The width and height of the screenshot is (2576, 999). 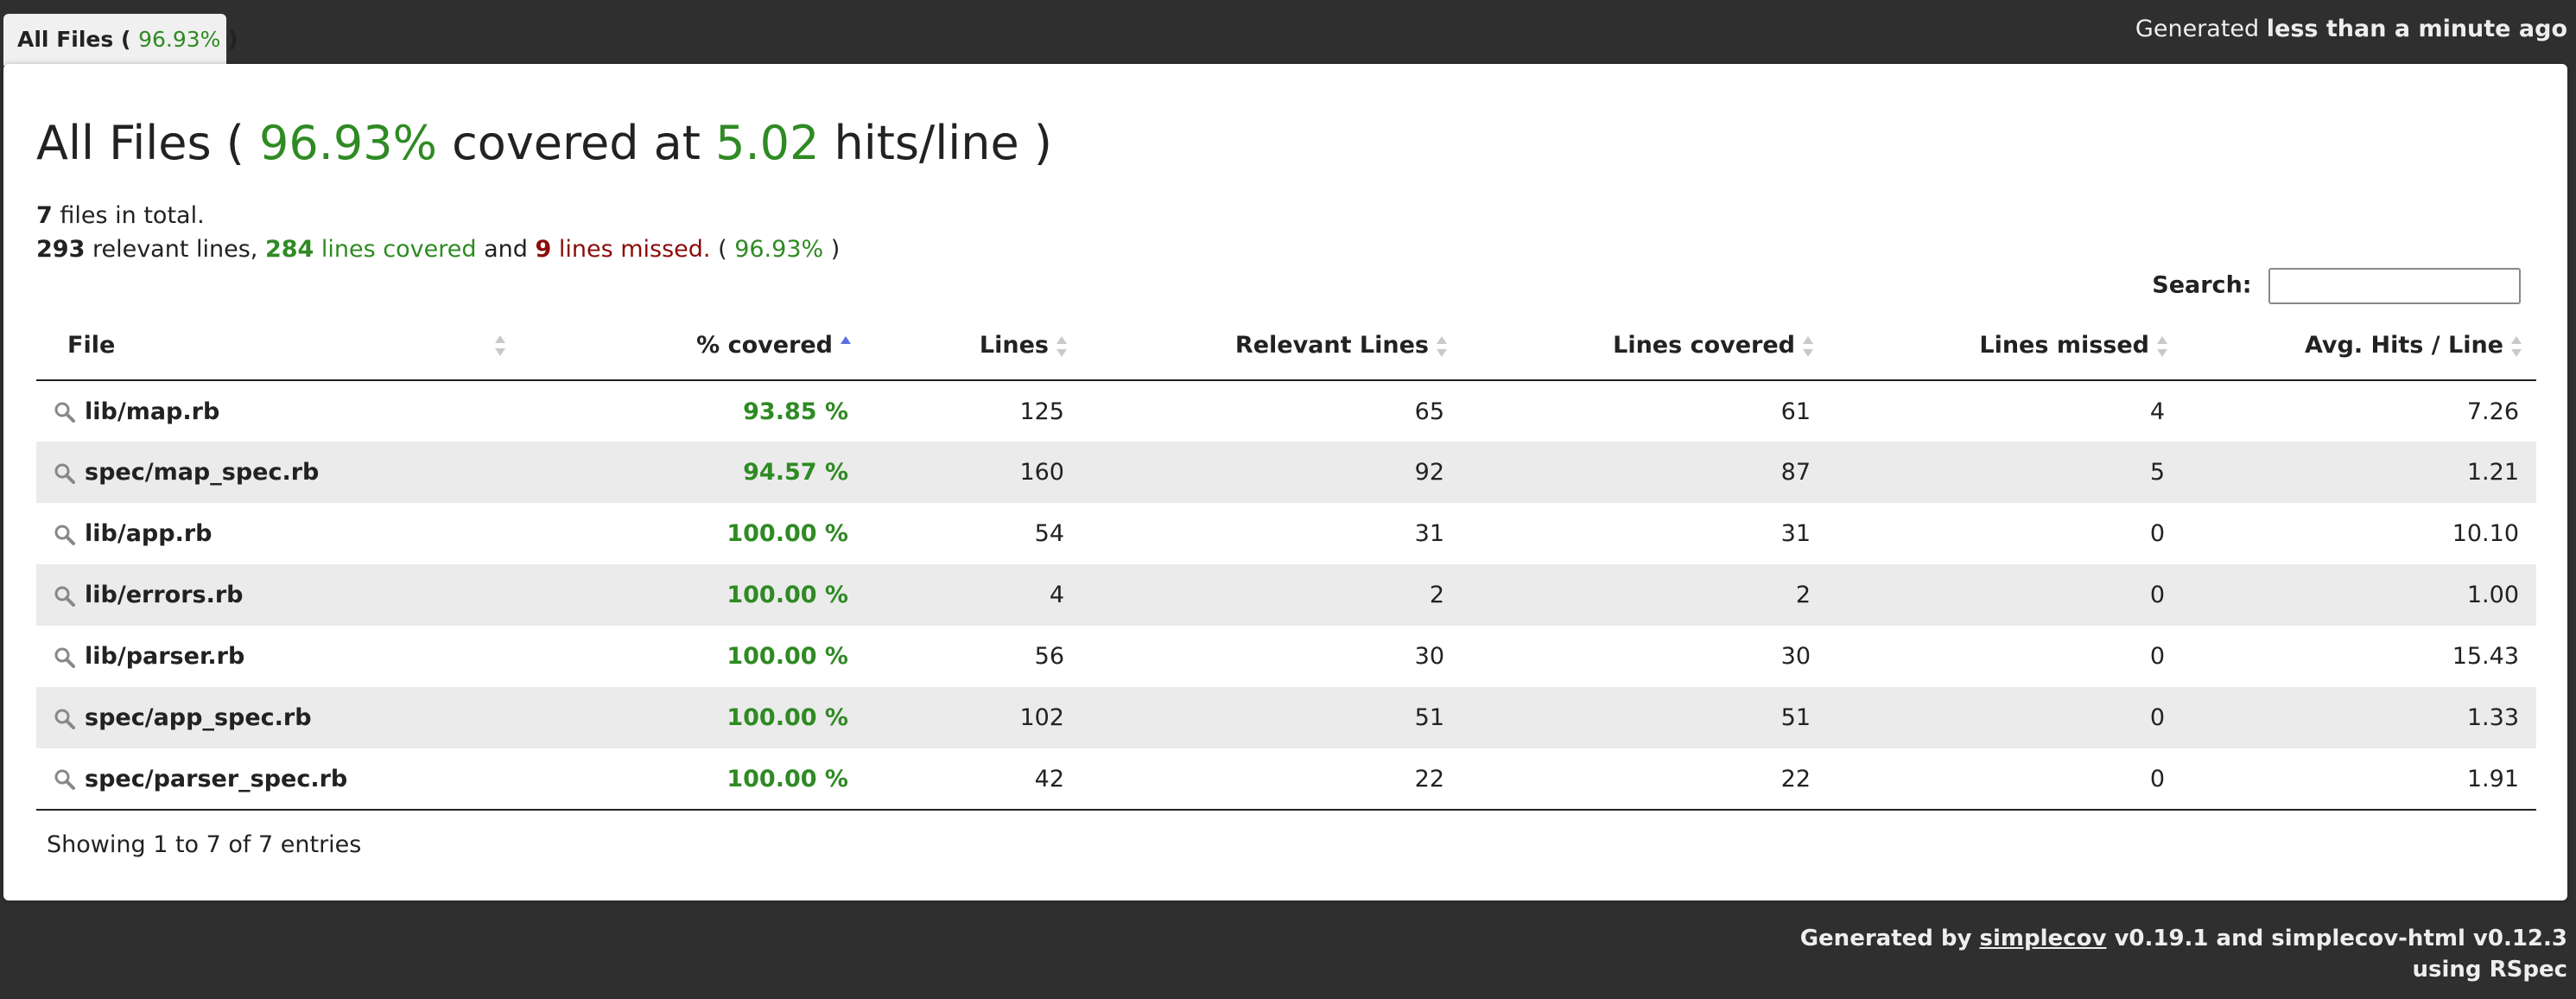 I want to click on file-name: lib/parser.rb, so click(x=165, y=656).